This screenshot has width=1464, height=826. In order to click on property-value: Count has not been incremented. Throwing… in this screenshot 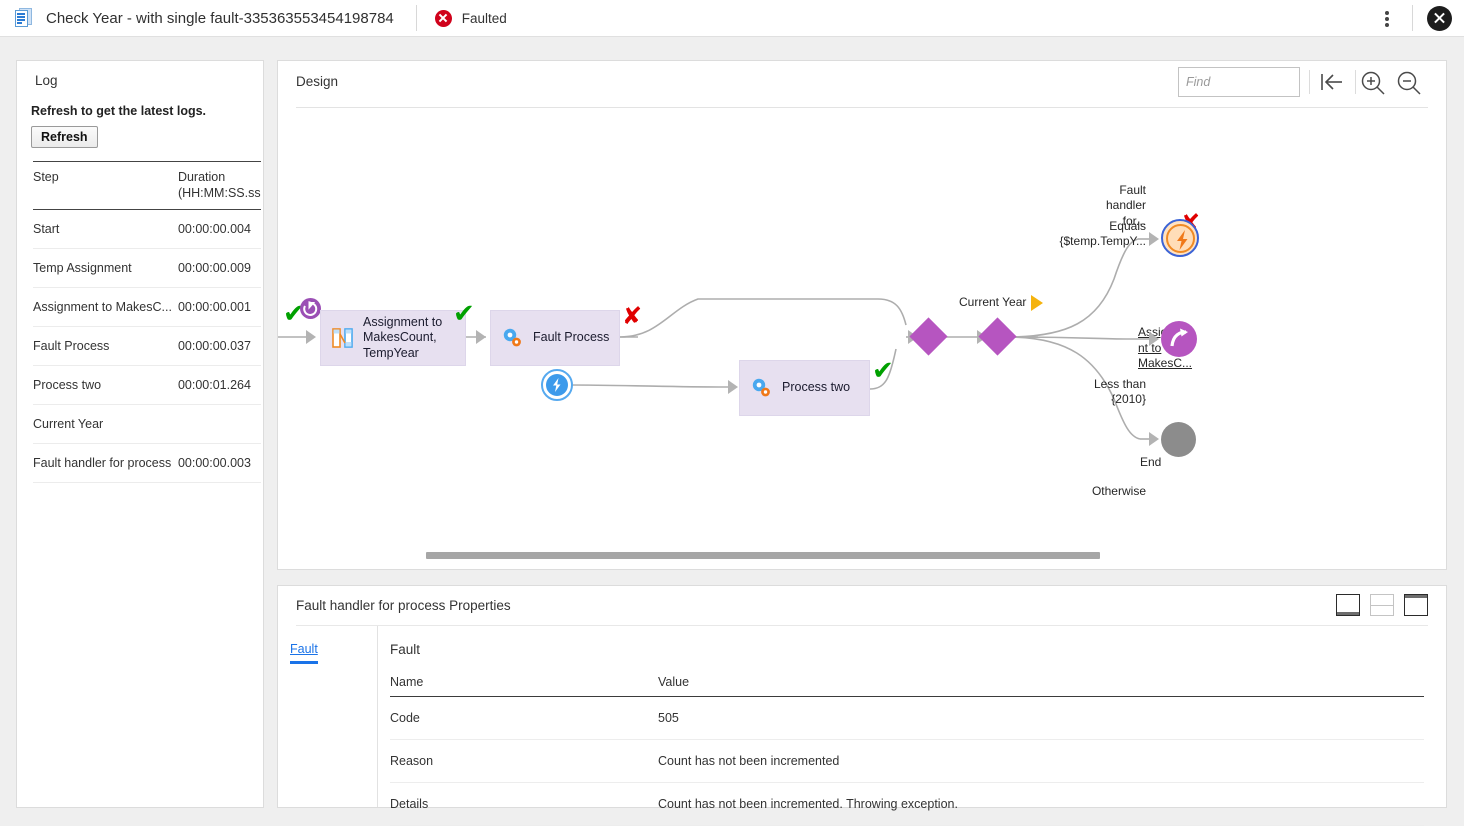, I will do `click(1041, 804)`.